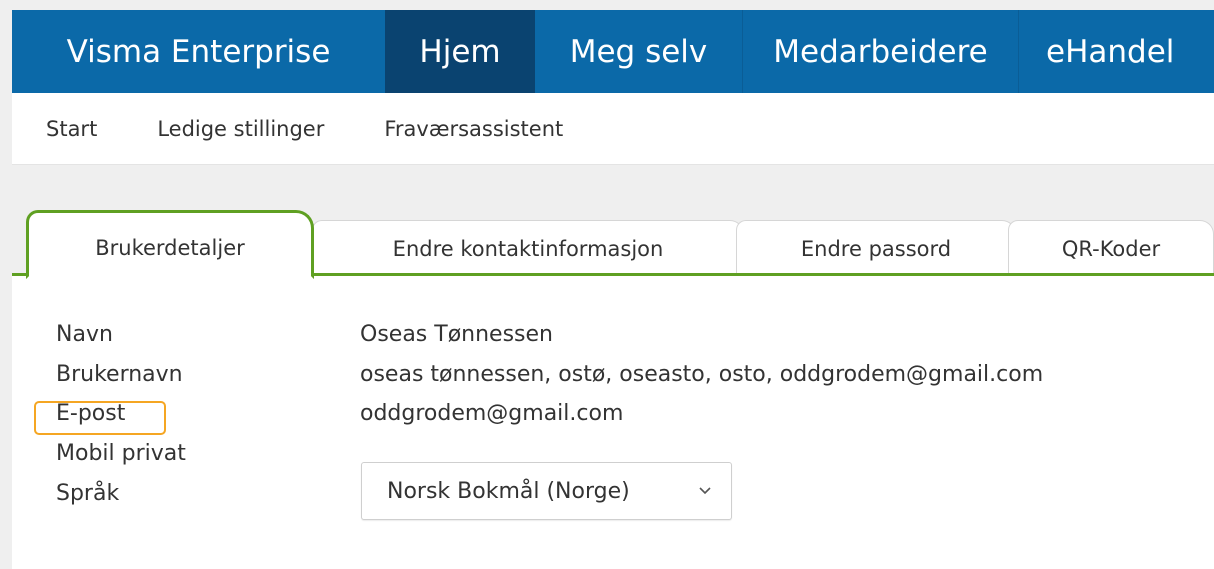 This screenshot has height=569, width=1214. Describe the element at coordinates (473, 129) in the screenshot. I see `subnav-item-fravaersassistent: Fraværsassistent` at that location.